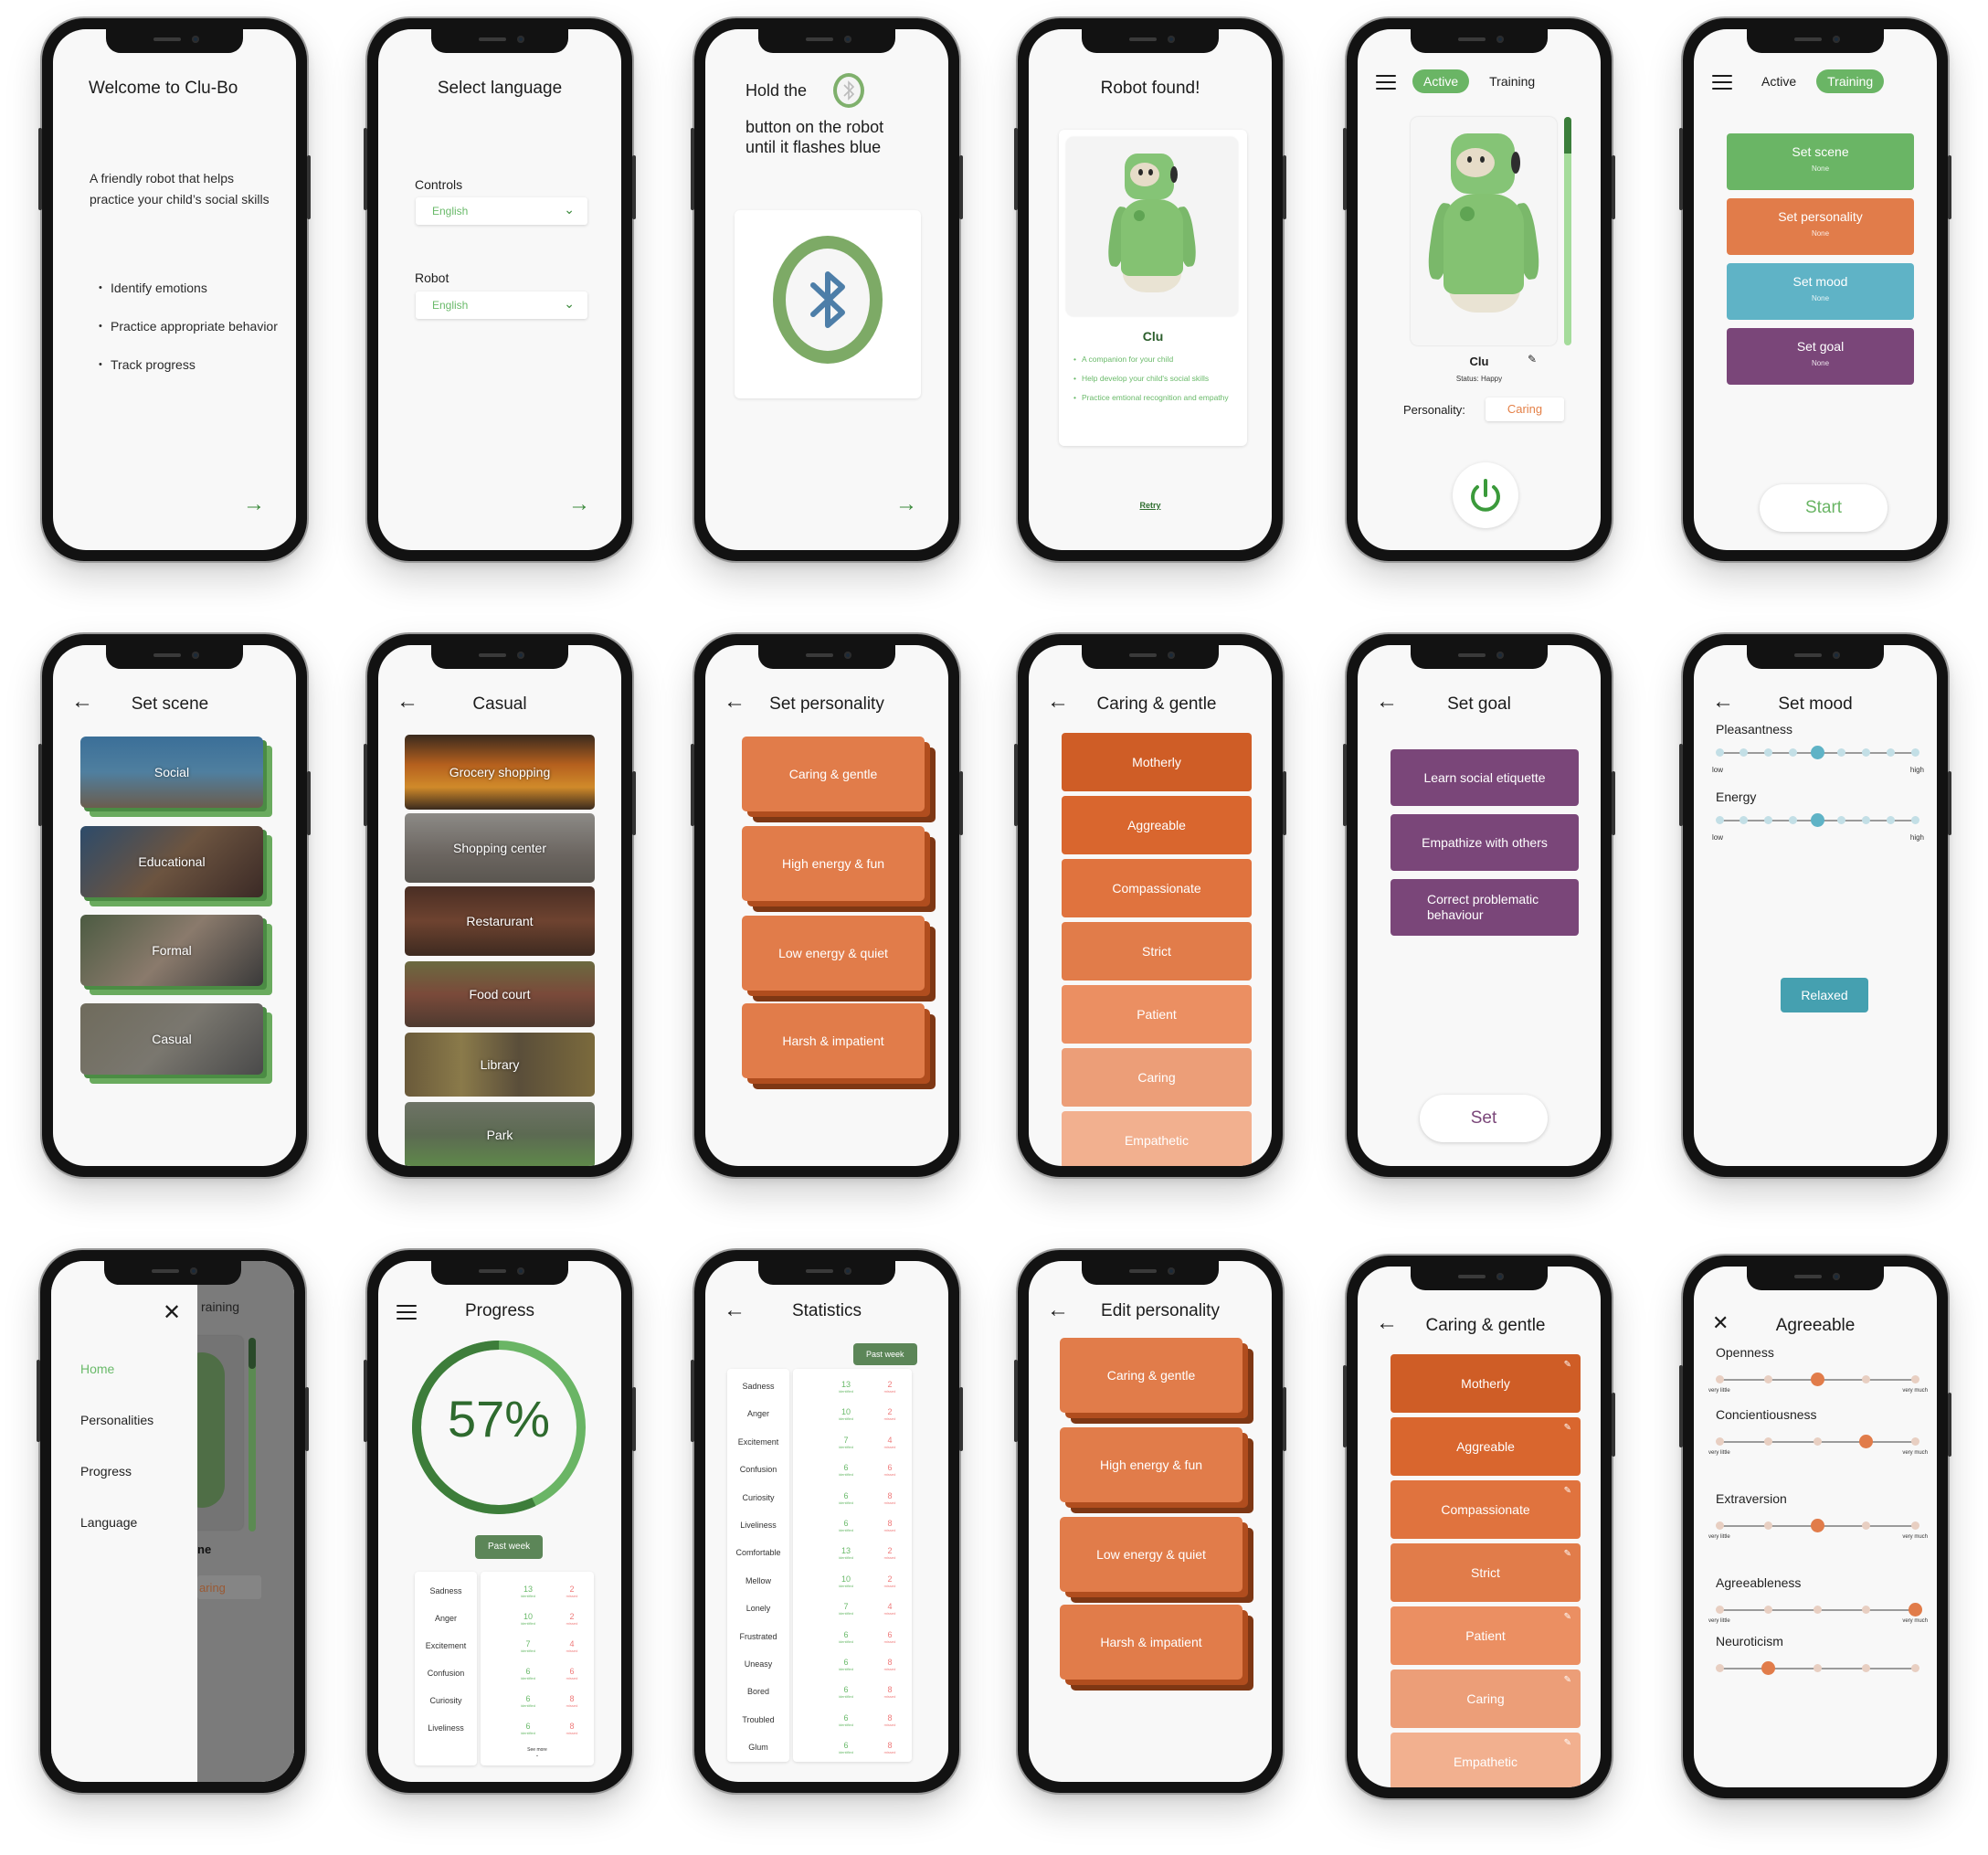 The width and height of the screenshot is (1988, 1855). I want to click on see-more-link: See more ⌄, so click(537, 1753).